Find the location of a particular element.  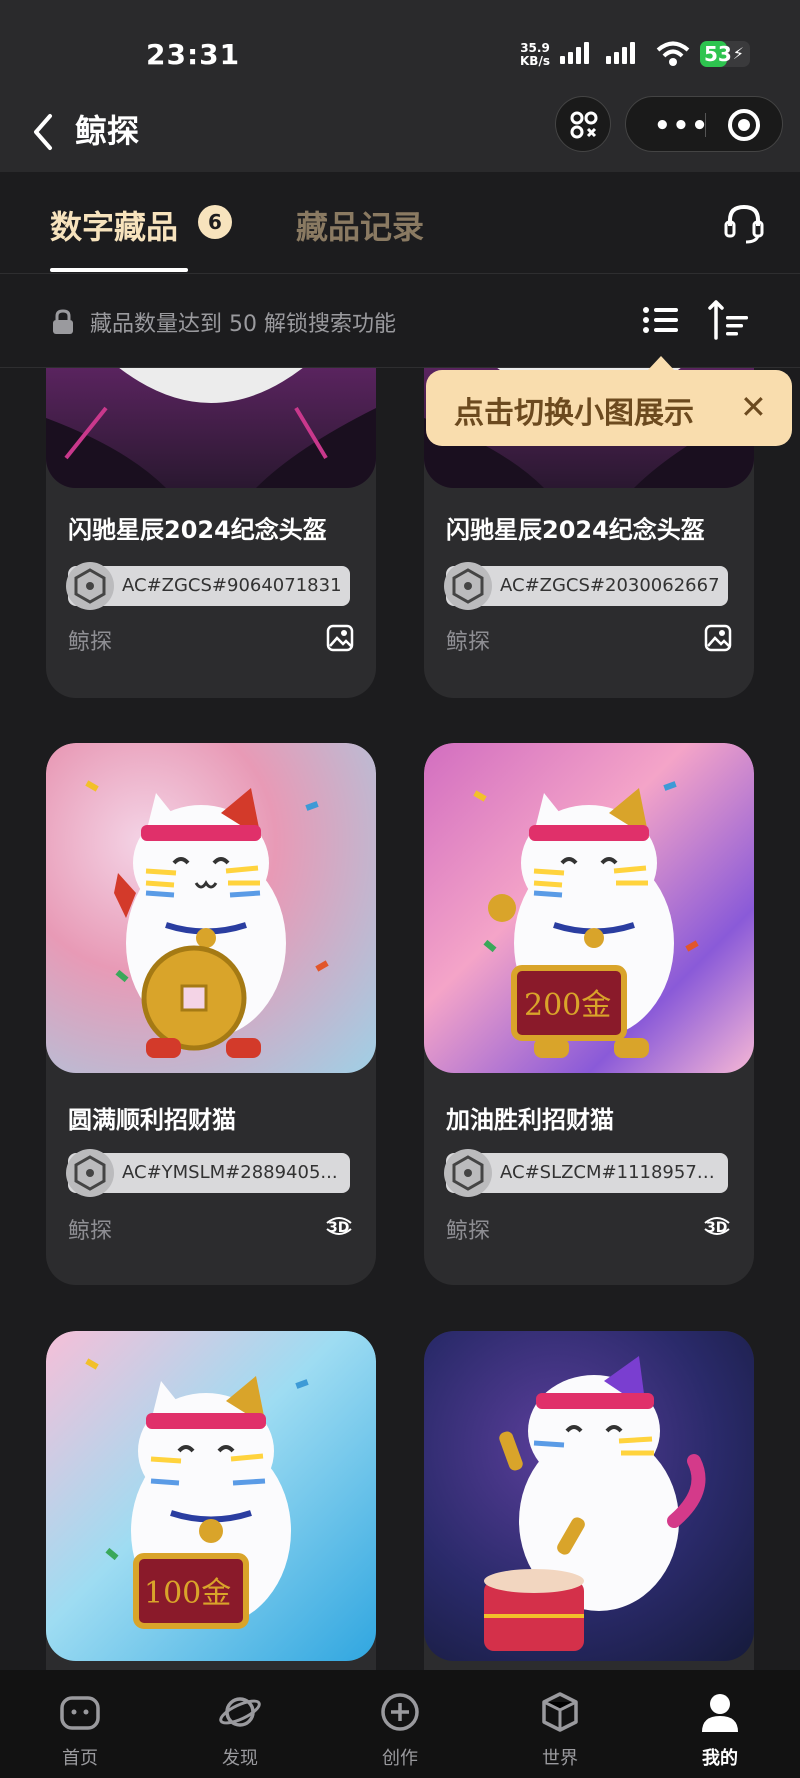

helmet-artwork is located at coordinates (211, 428).